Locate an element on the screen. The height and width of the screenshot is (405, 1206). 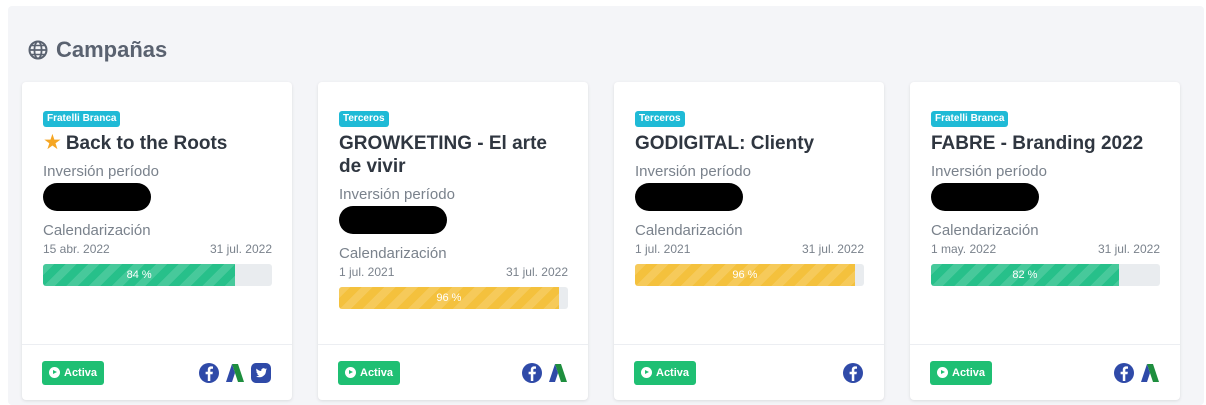
campaign-title-text: Back to the Roots is located at coordinates (147, 143).